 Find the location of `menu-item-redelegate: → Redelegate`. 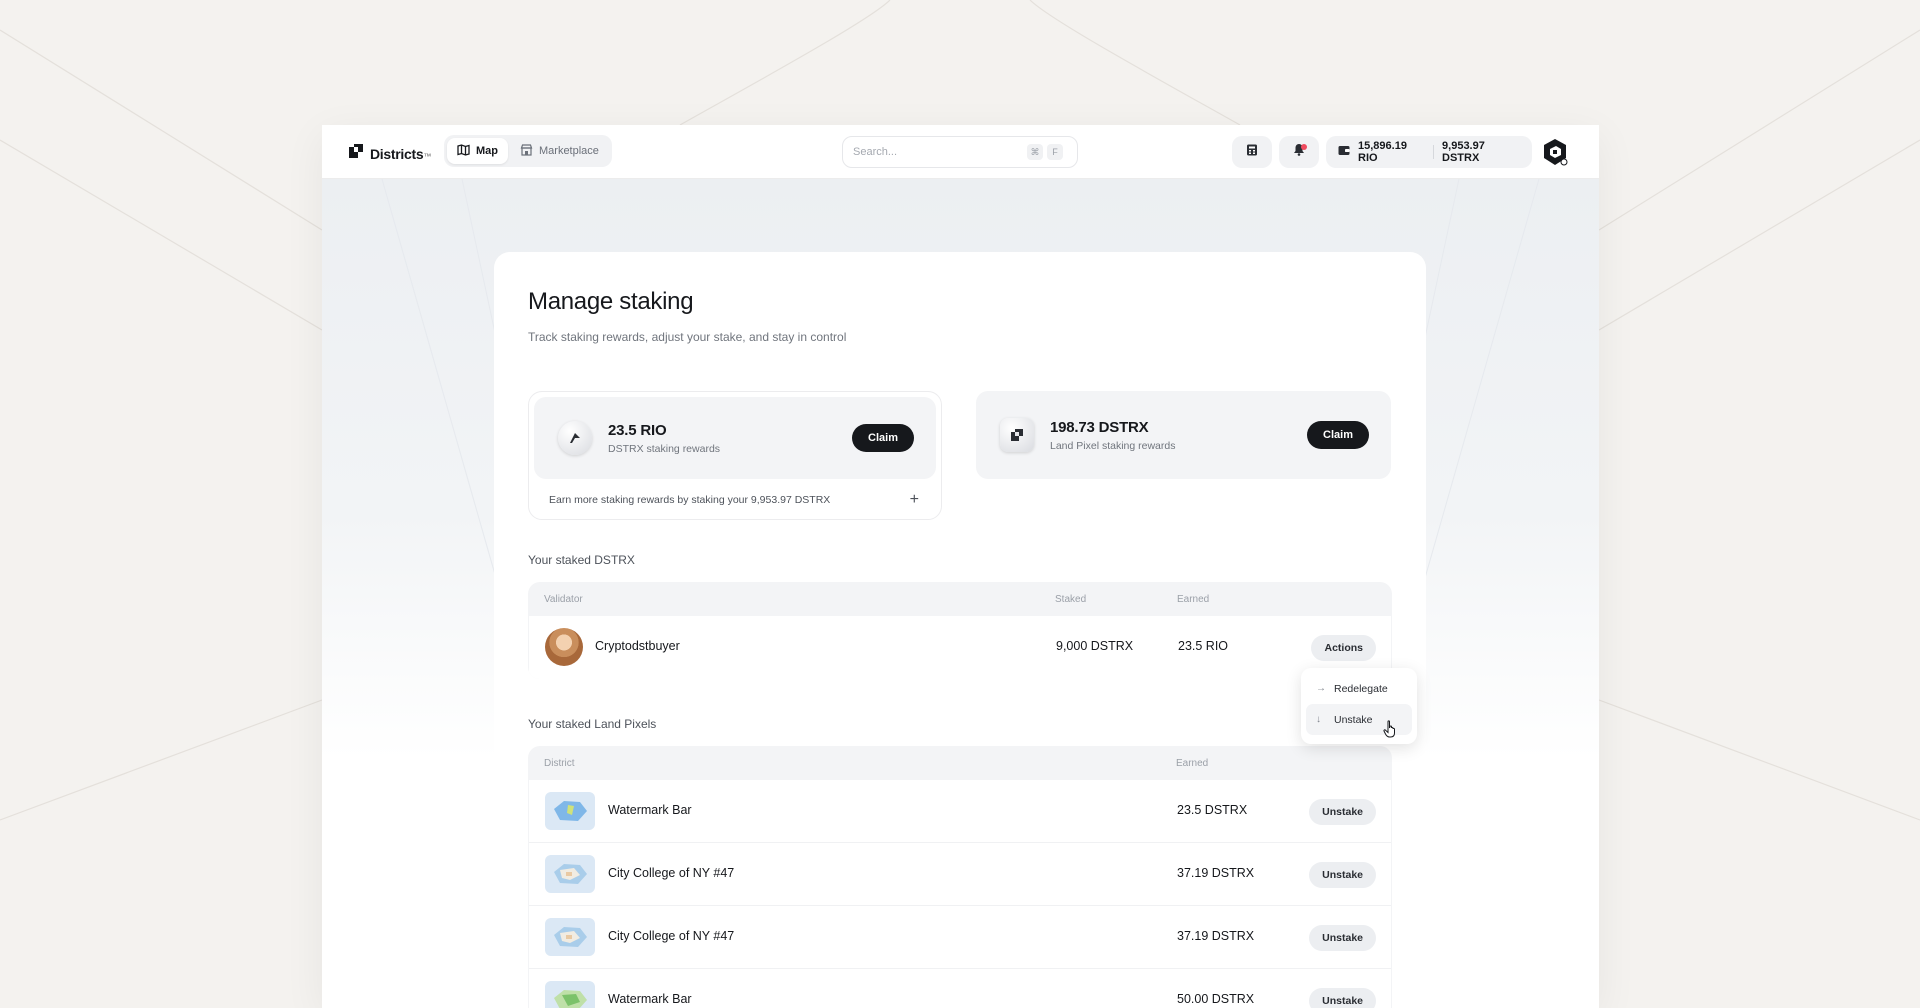

menu-item-redelegate: → Redelegate is located at coordinates (1359, 688).